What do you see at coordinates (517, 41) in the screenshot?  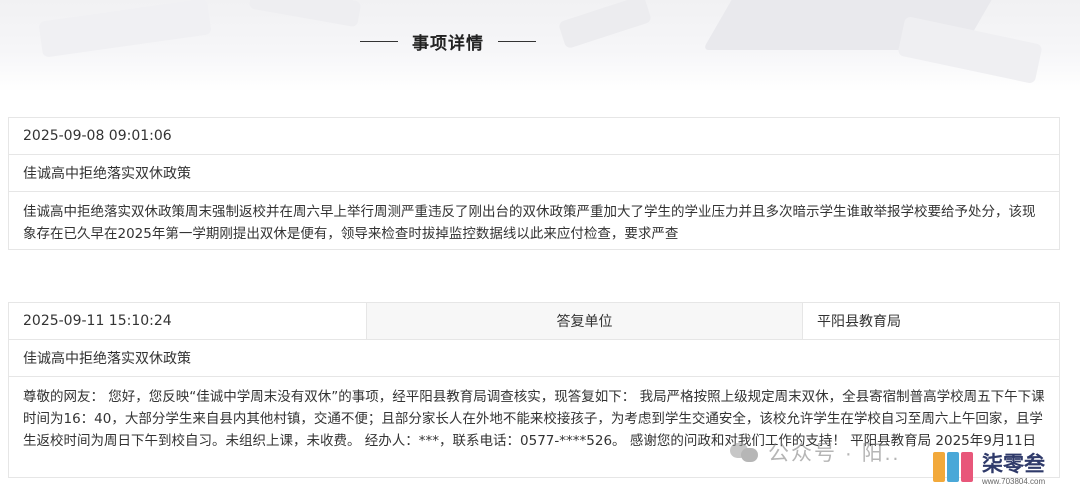 I see `title-divider-right` at bounding box center [517, 41].